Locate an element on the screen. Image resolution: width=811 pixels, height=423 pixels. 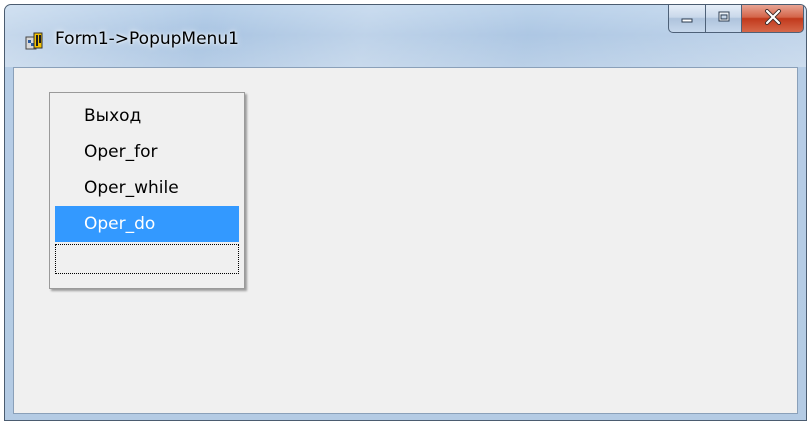
menu-item-oper-while: Oper_while is located at coordinates (147, 188).